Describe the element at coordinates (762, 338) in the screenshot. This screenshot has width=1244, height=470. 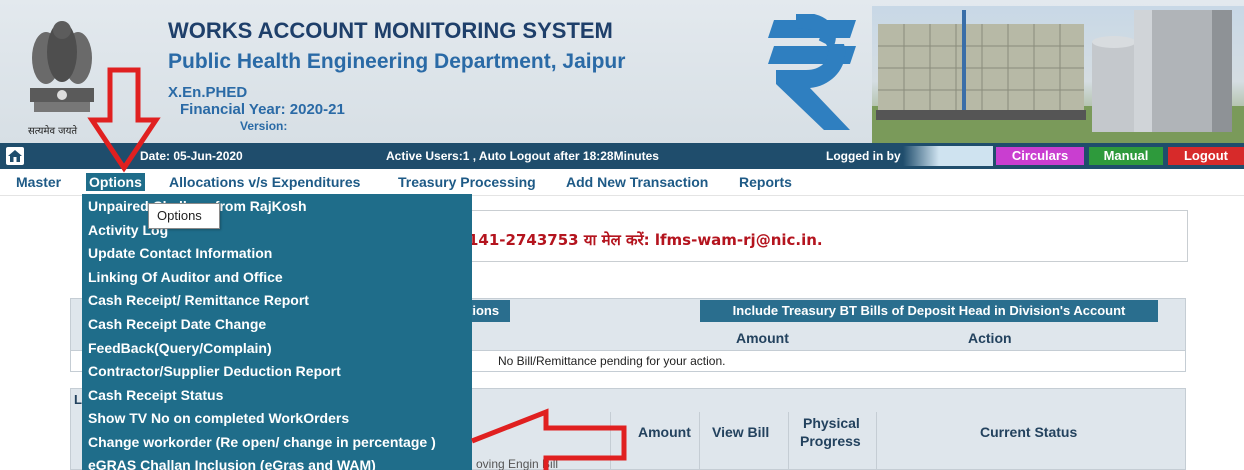
I see `column-header-amount: Amount` at that location.